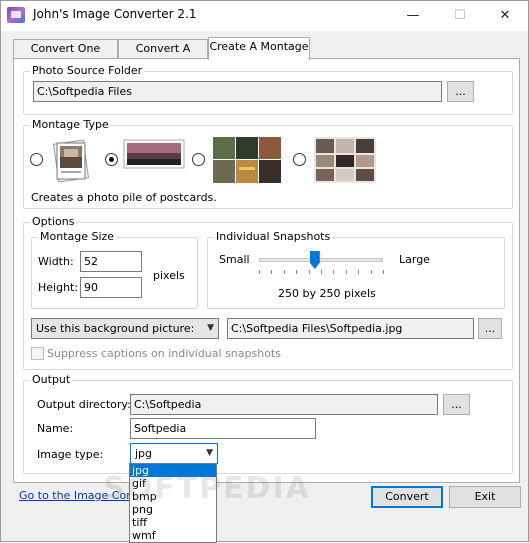 Image resolution: width=529 pixels, height=543 pixels. What do you see at coordinates (77, 237) in the screenshot?
I see `group-label: Montage Size` at bounding box center [77, 237].